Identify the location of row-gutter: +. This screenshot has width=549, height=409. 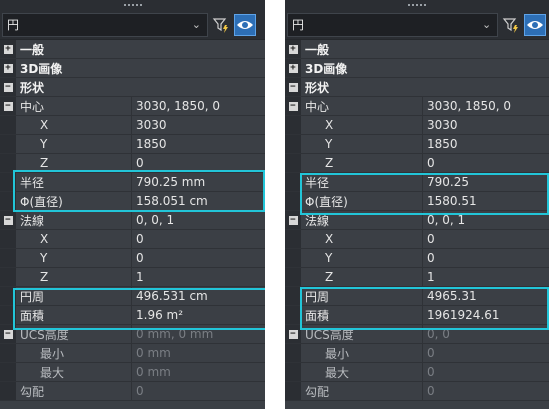
(293, 49).